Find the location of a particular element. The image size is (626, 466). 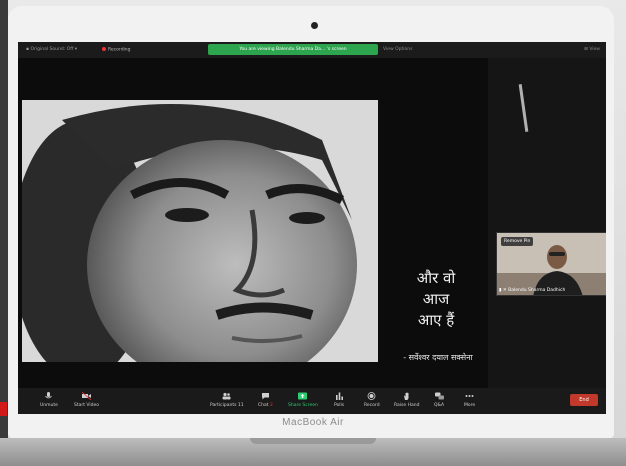

start-video-button: Start Video is located at coordinates (86, 400).